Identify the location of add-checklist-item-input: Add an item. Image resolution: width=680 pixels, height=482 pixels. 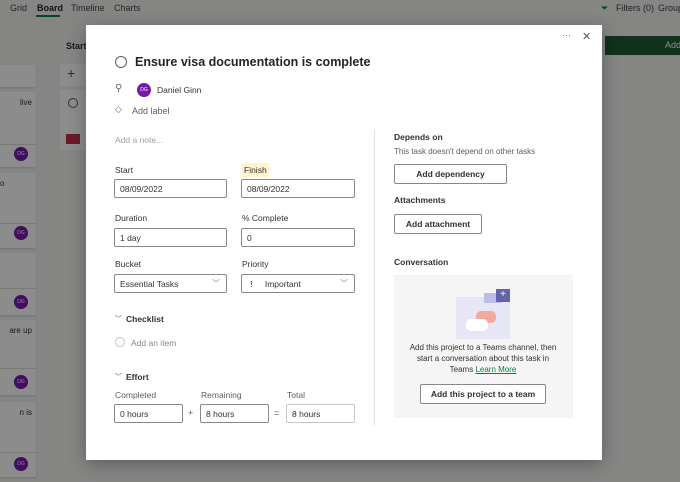
(153, 343).